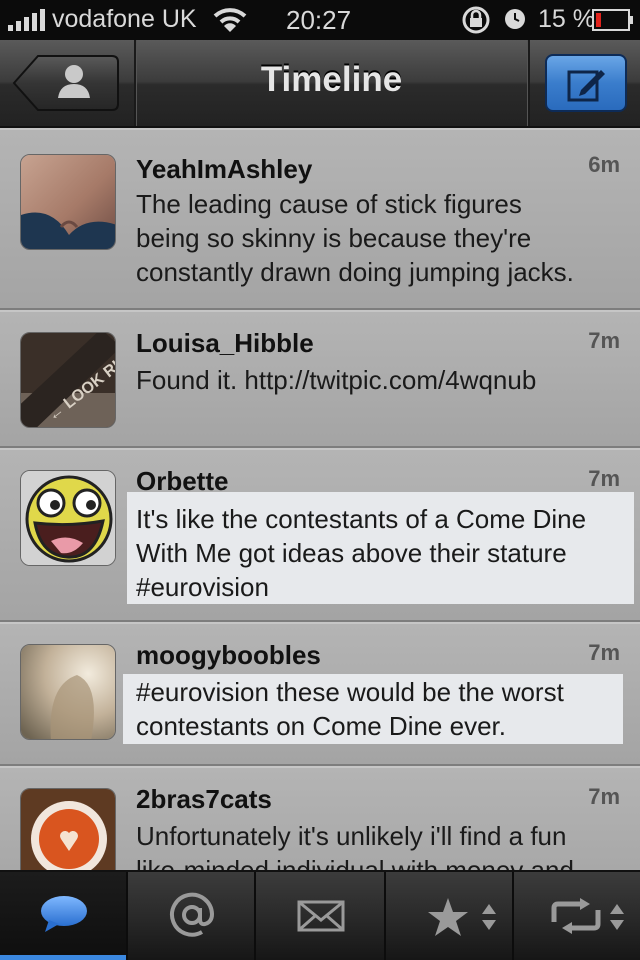 This screenshot has width=640, height=960. Describe the element at coordinates (476, 20) in the screenshot. I see `rotation-lock-icon` at that location.